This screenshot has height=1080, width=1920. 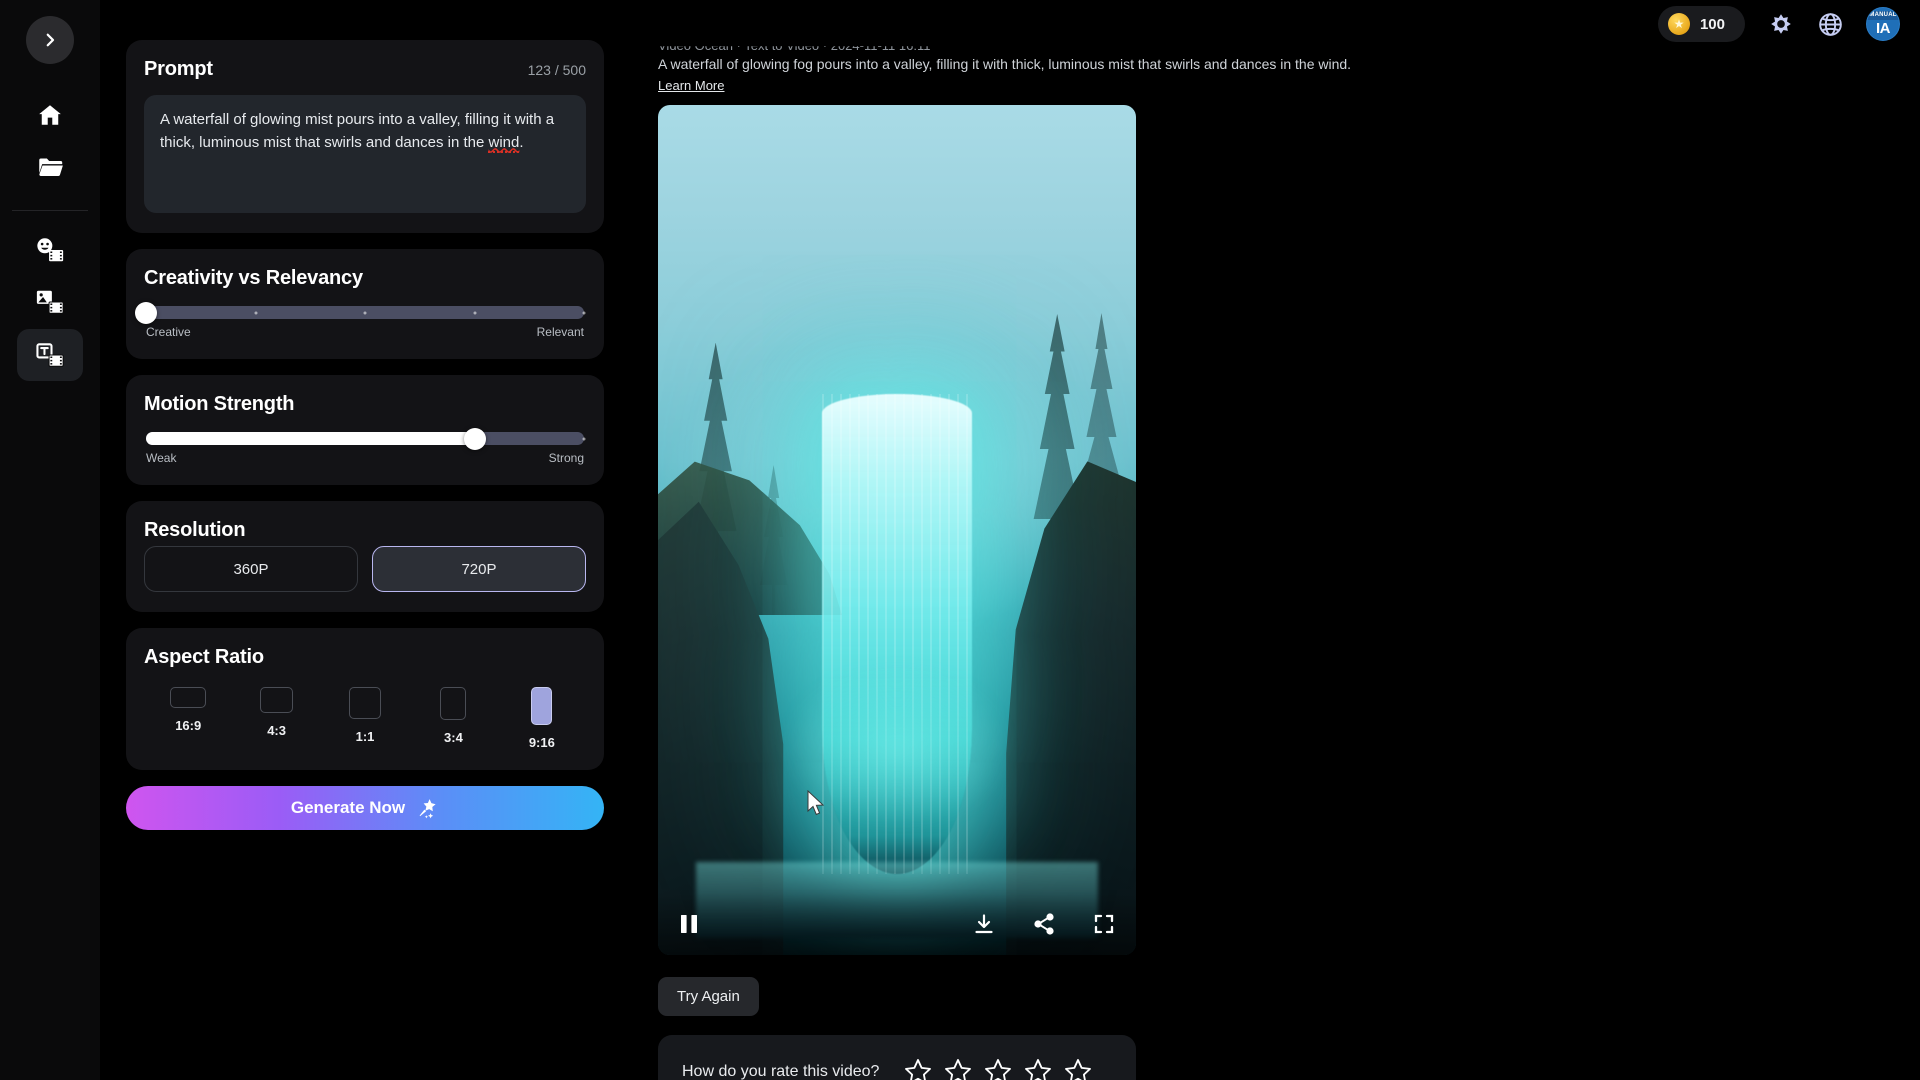 I want to click on video-controls, so click(x=897, y=924).